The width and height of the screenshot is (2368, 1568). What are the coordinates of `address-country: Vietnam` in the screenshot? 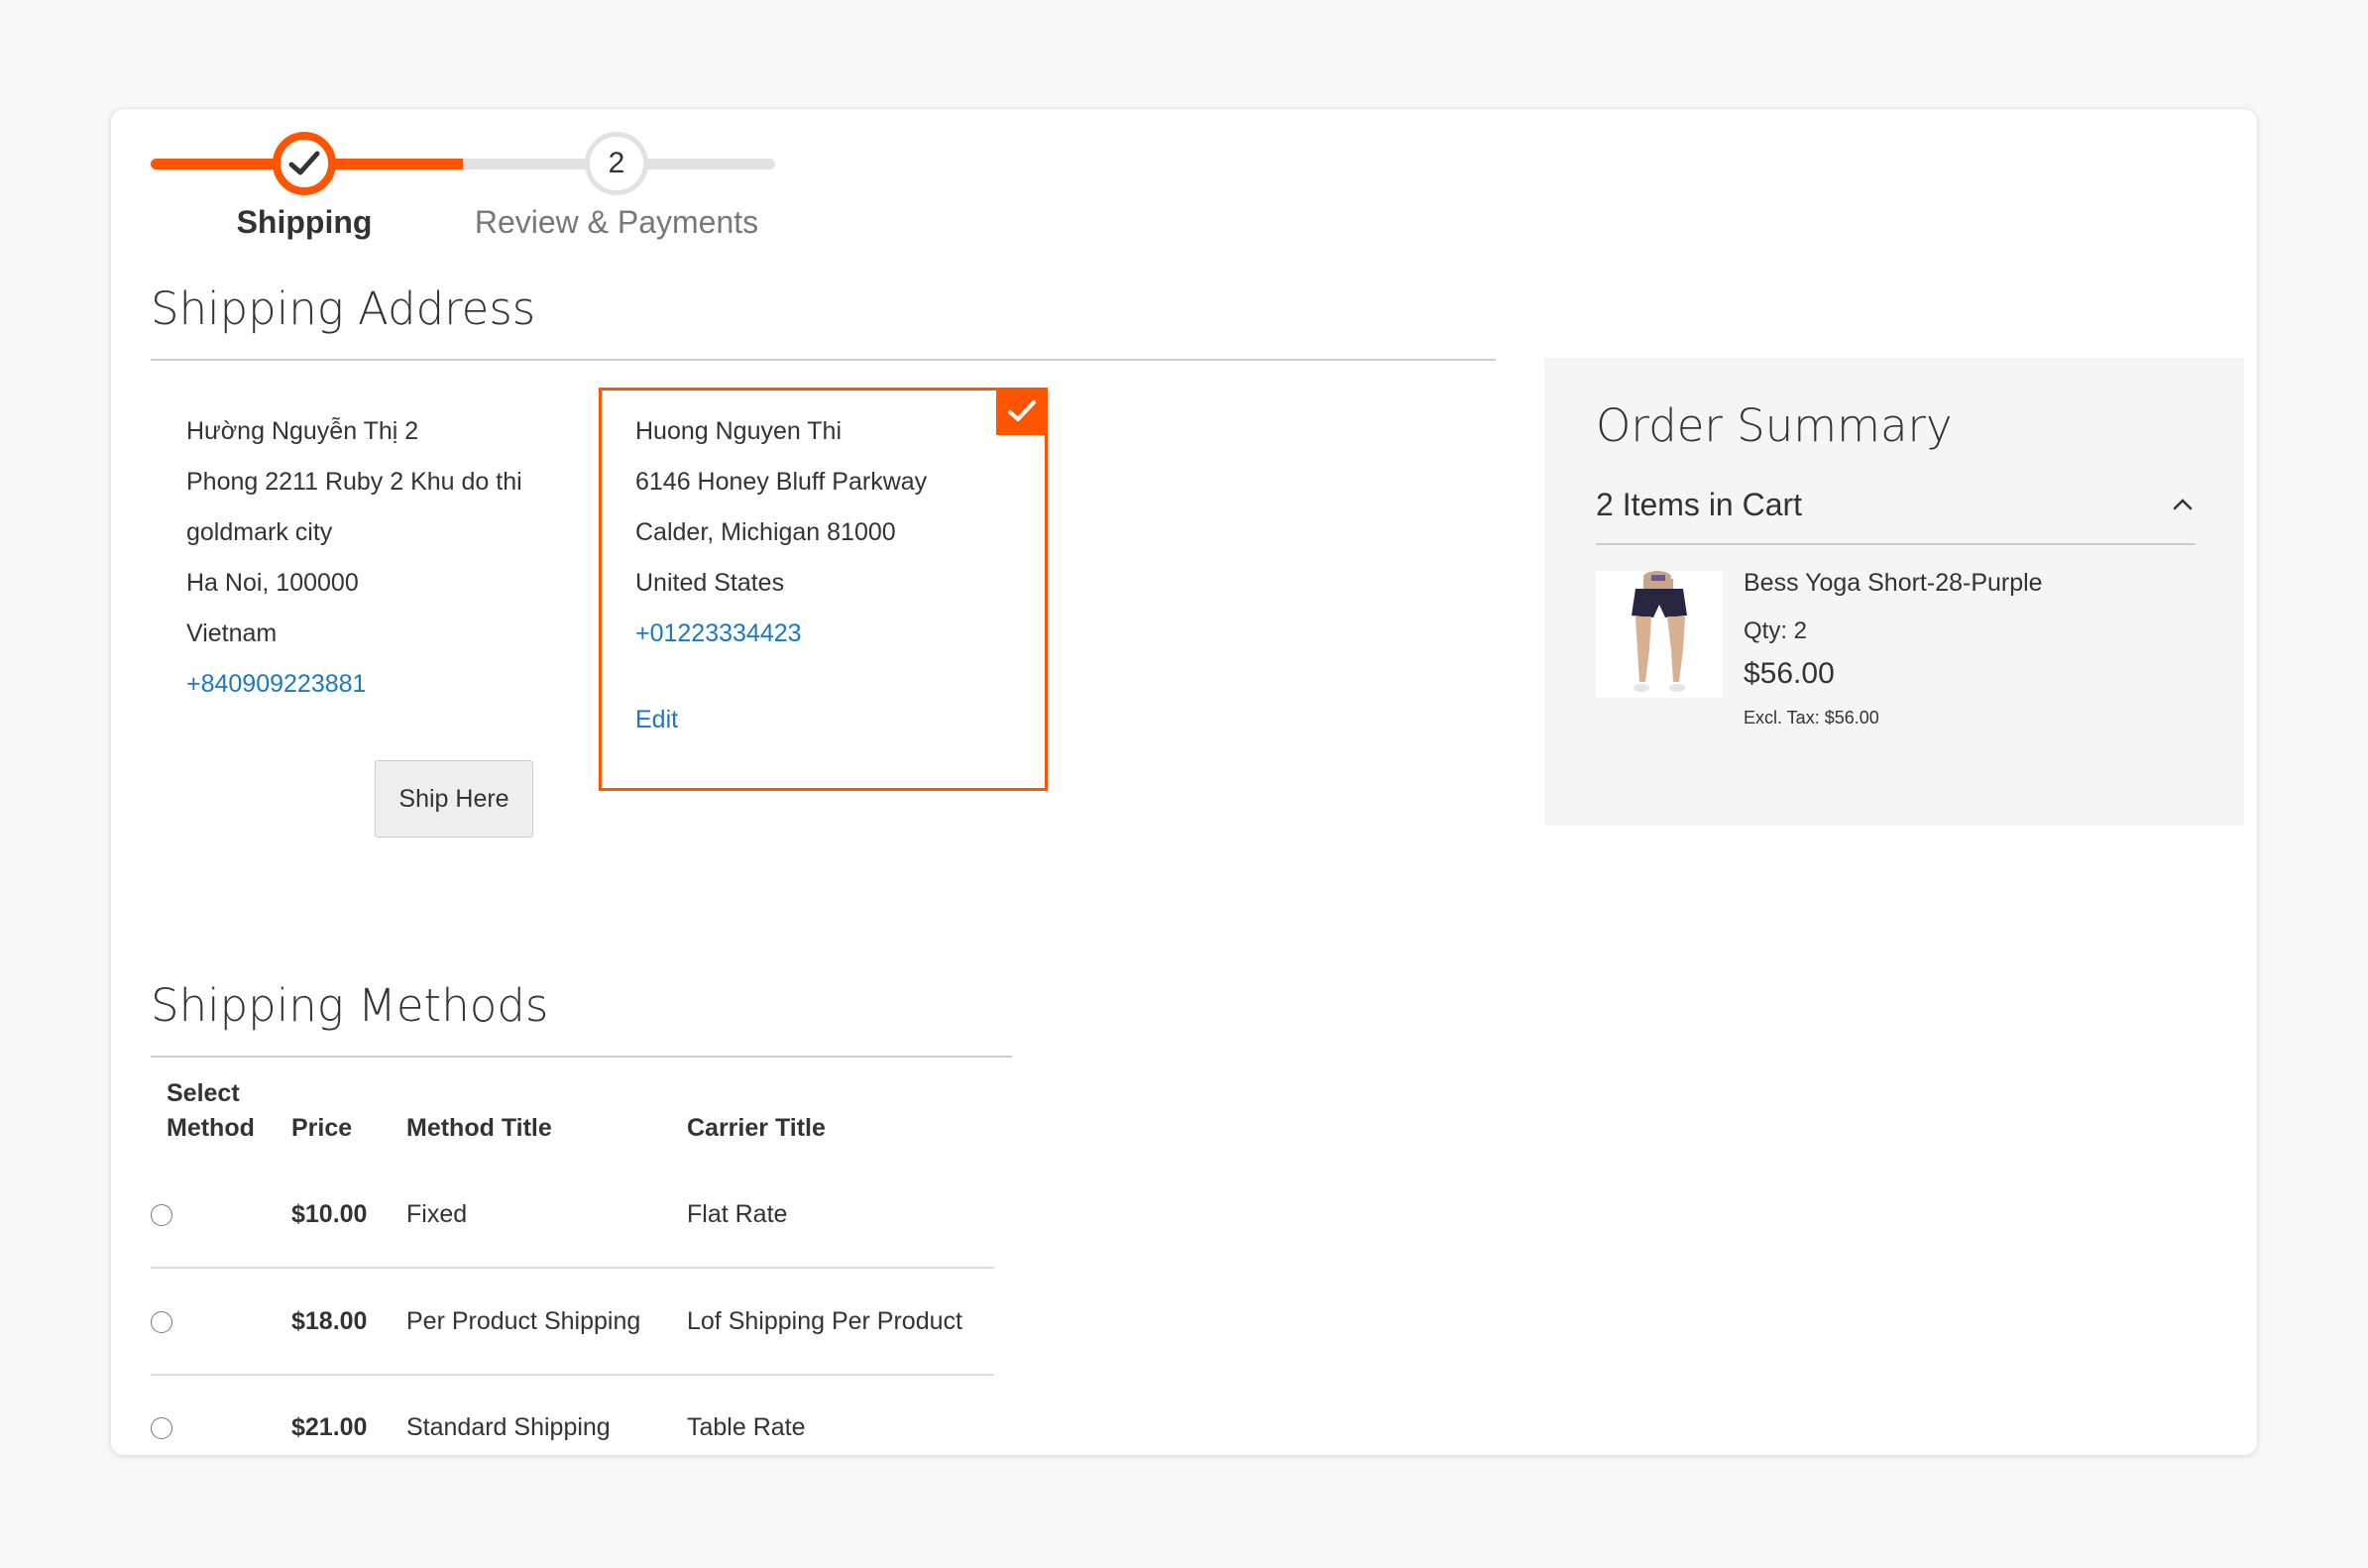 It's located at (232, 633).